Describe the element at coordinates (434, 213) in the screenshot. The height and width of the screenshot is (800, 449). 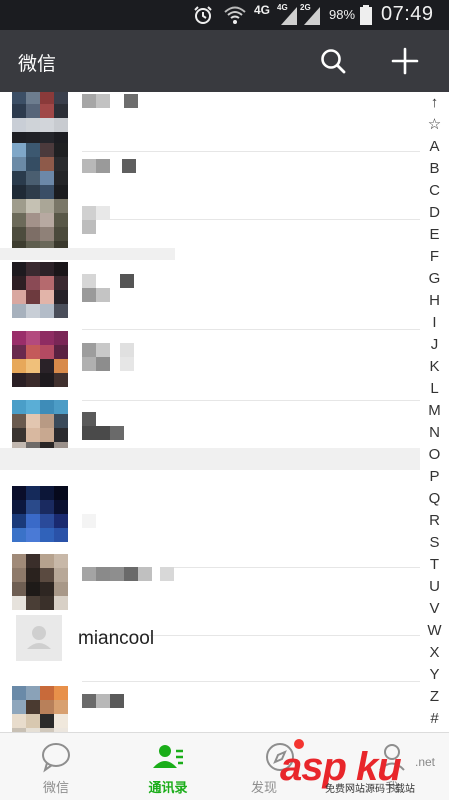
I see `index-letter: D` at that location.